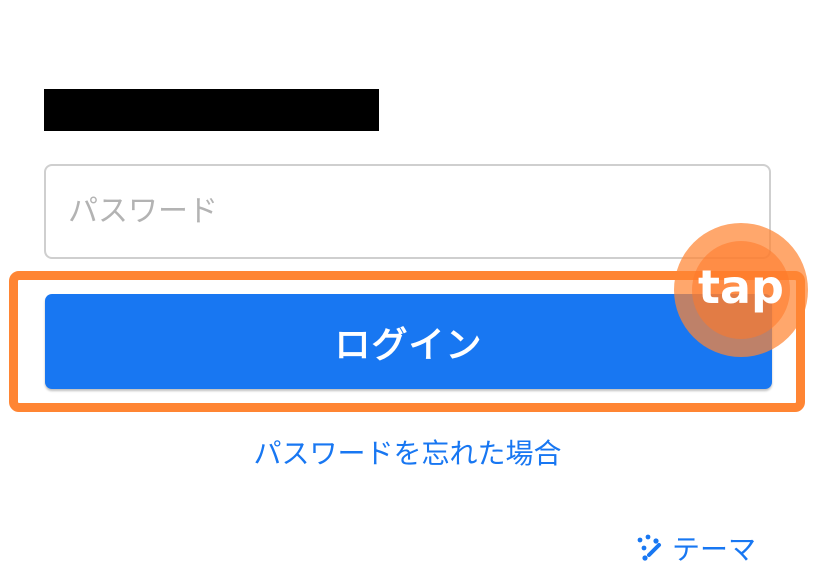 The width and height of the screenshot is (815, 588). I want to click on theme-label: テーマ, so click(714, 549).